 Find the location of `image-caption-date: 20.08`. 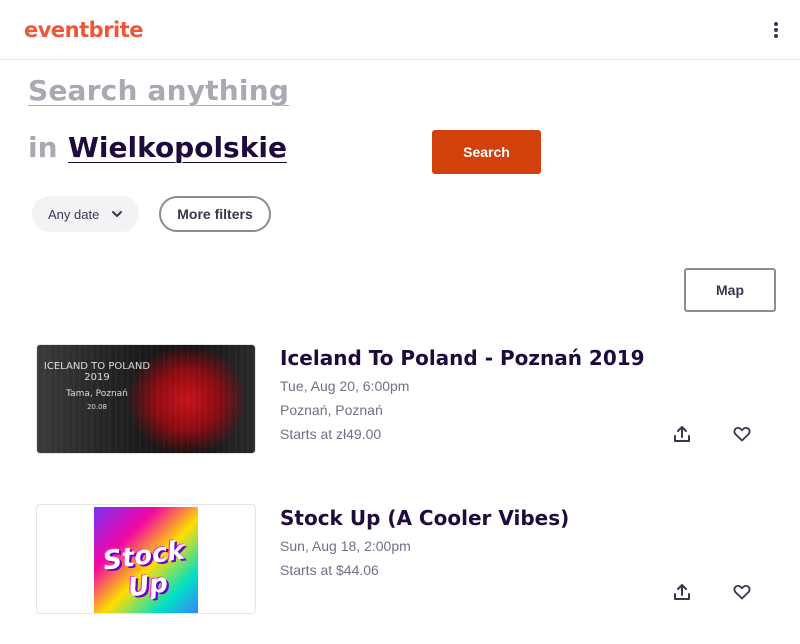

image-caption-date: 20.08 is located at coordinates (97, 407).